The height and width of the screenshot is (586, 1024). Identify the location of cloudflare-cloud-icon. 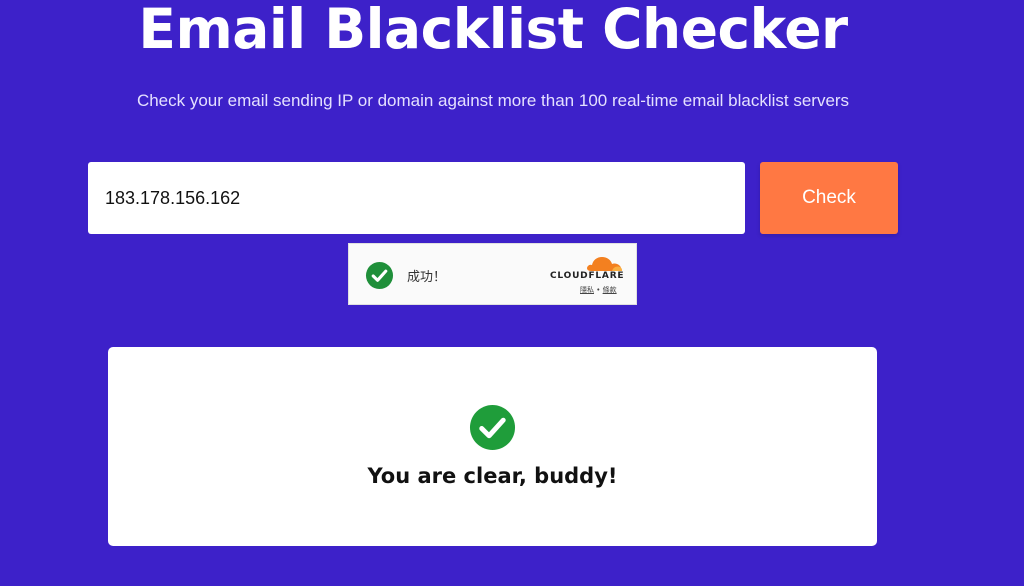
(605, 264).